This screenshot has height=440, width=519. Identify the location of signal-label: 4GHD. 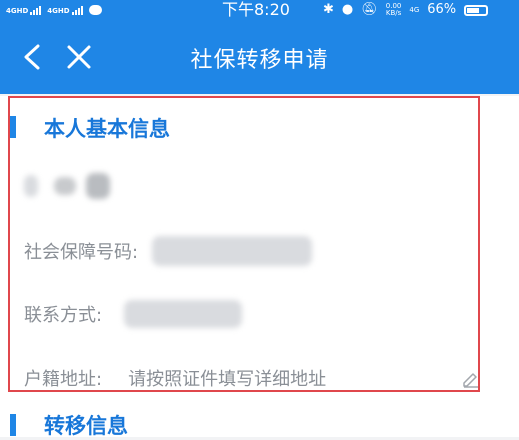
(17, 10).